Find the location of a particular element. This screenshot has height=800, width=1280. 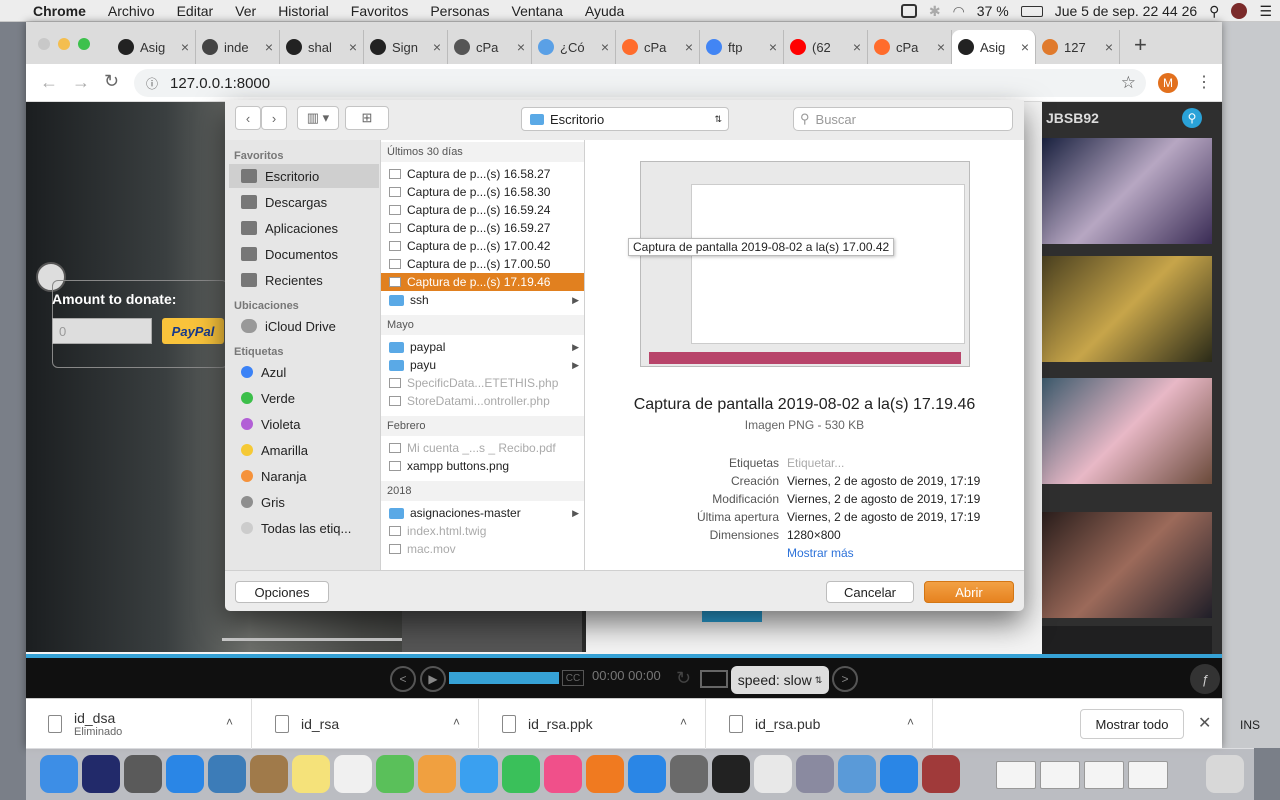

finder-icon is located at coordinates (59, 774).